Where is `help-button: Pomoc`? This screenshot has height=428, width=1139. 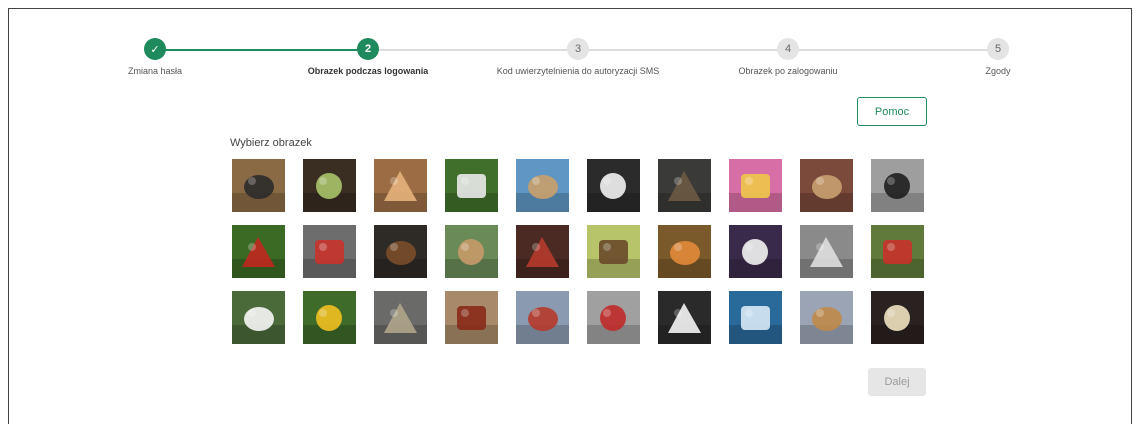 help-button: Pomoc is located at coordinates (892, 111).